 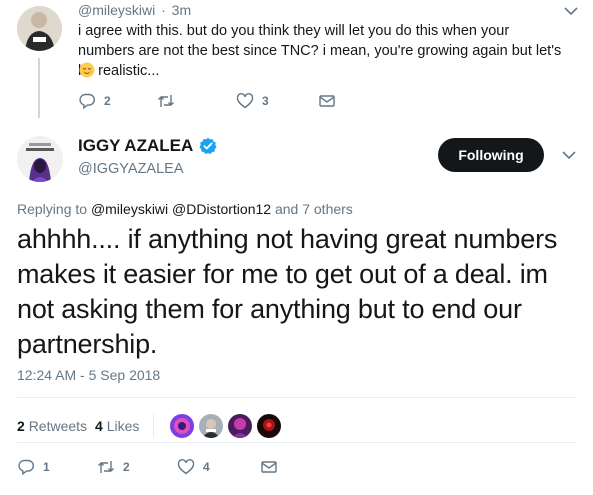 I want to click on author-name: IGGY AZALEA, so click(x=147, y=146).